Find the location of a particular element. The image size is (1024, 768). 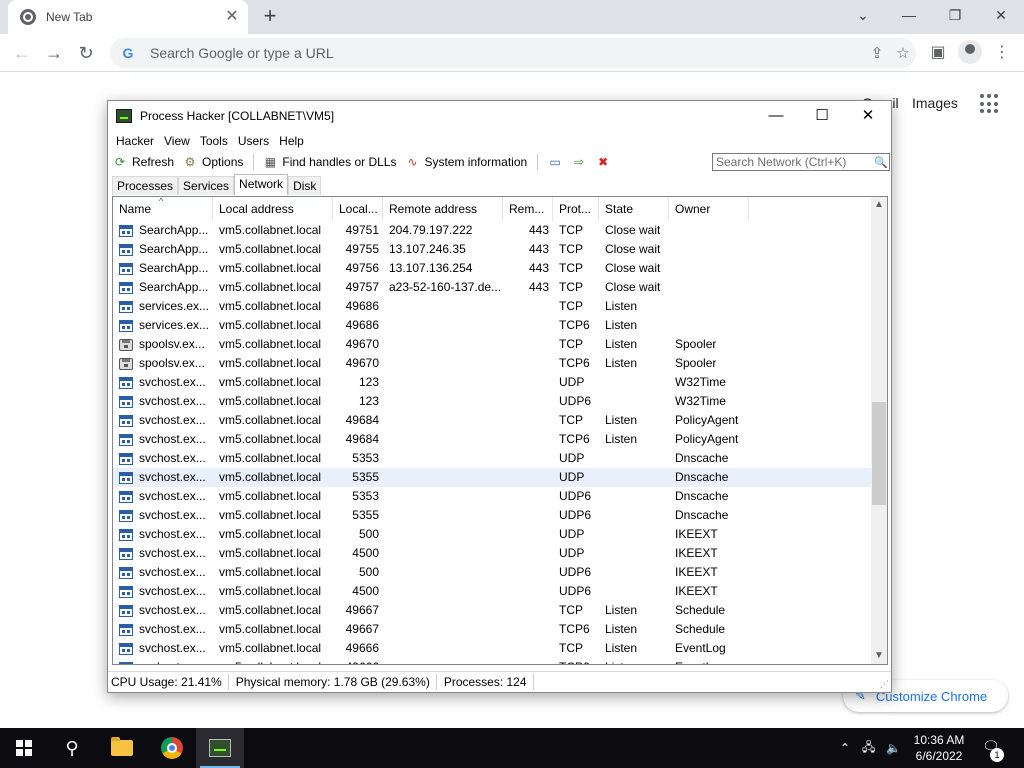

windows-logo-icon is located at coordinates (24, 748).